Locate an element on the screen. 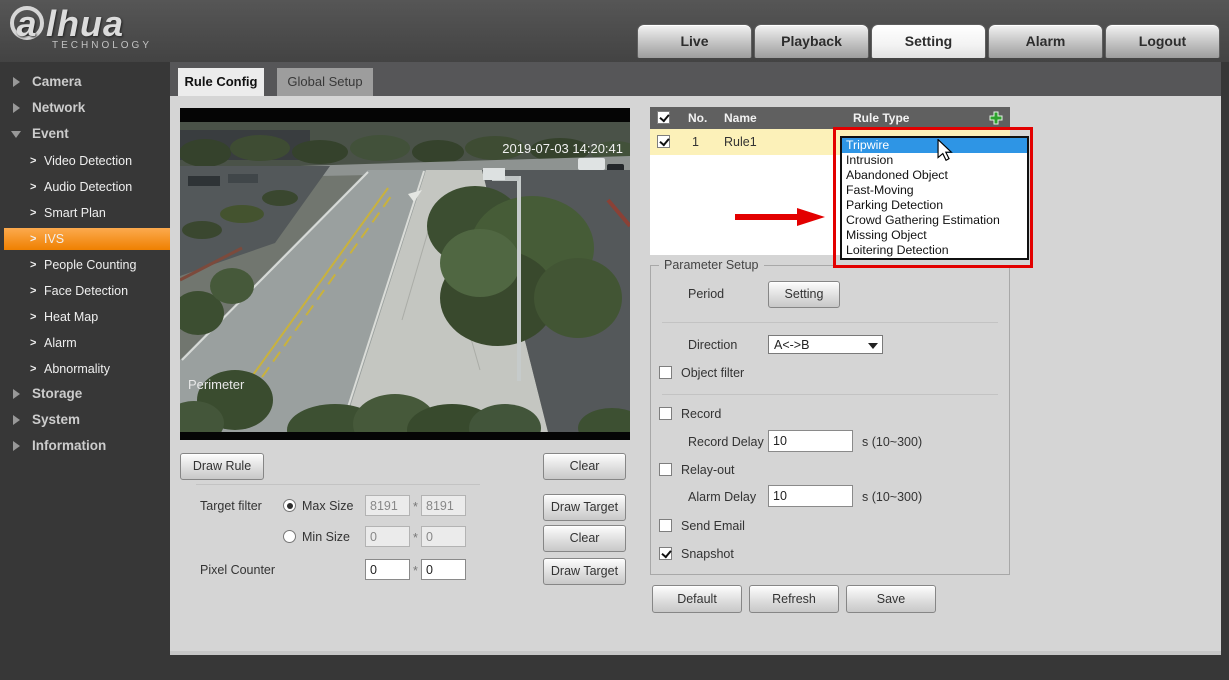  sidebar-item-abnormality: > Abnormality is located at coordinates (85, 369).